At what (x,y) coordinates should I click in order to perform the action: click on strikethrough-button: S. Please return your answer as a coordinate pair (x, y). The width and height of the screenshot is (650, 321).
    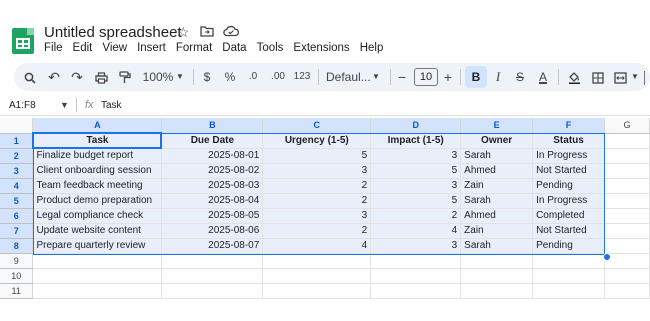
    Looking at the image, I should click on (520, 77).